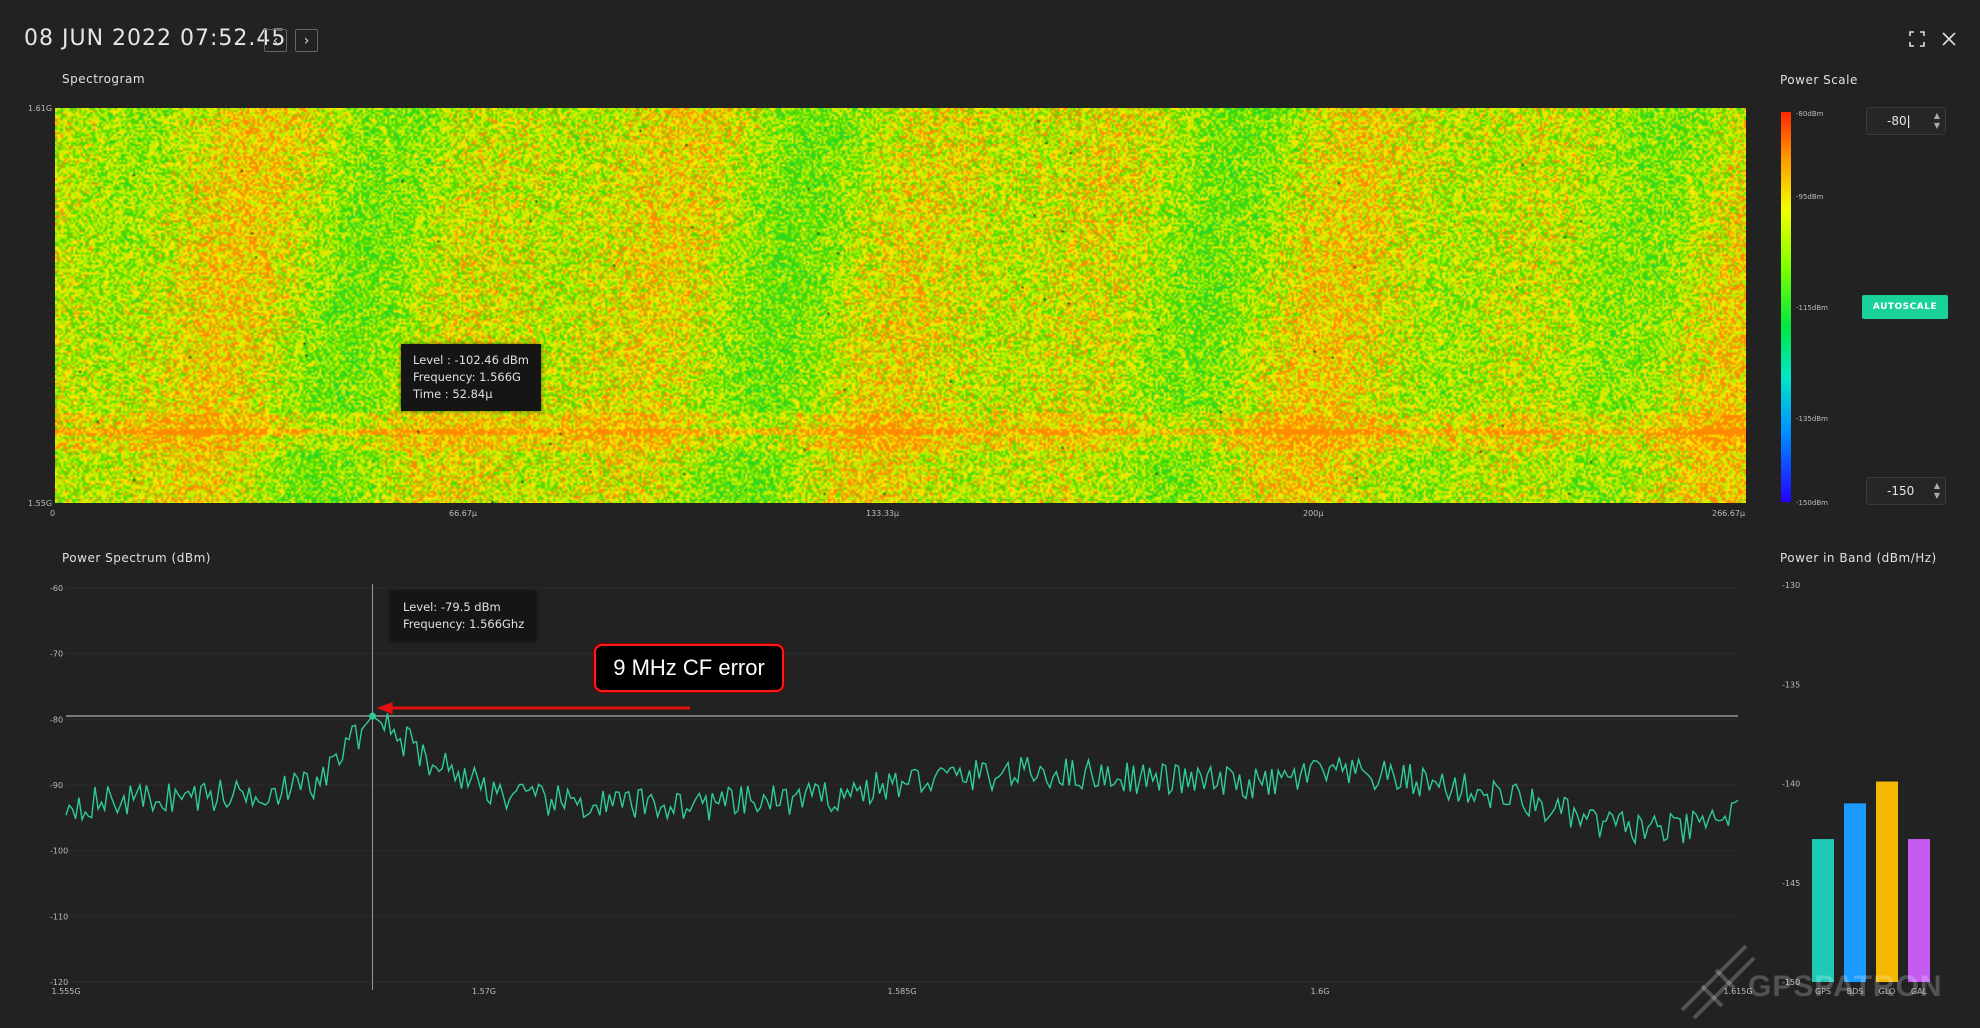  Describe the element at coordinates (1855, 892) in the screenshot. I see `bar-bds` at that location.